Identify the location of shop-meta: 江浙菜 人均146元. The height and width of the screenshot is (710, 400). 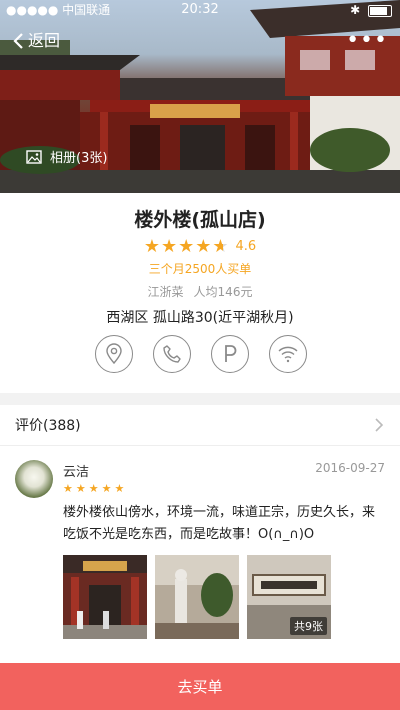
(200, 291).